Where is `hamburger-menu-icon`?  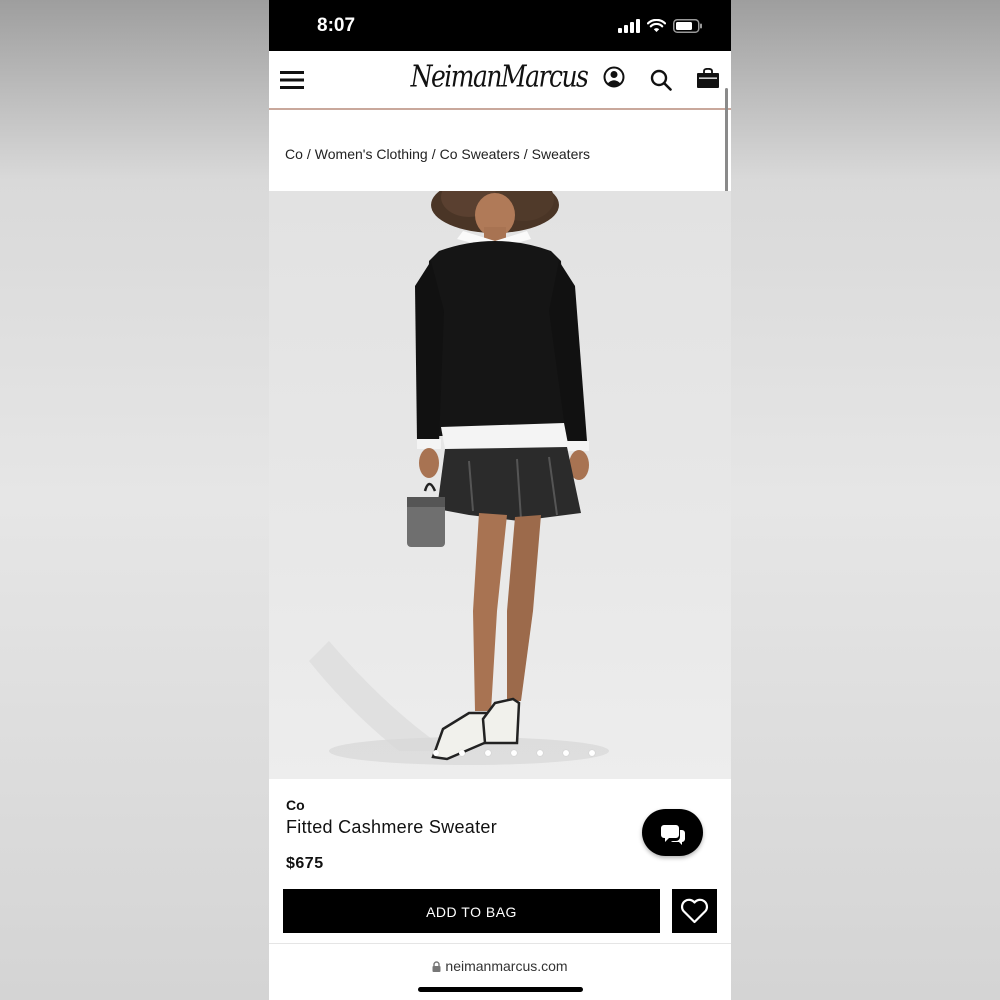 hamburger-menu-icon is located at coordinates (292, 80).